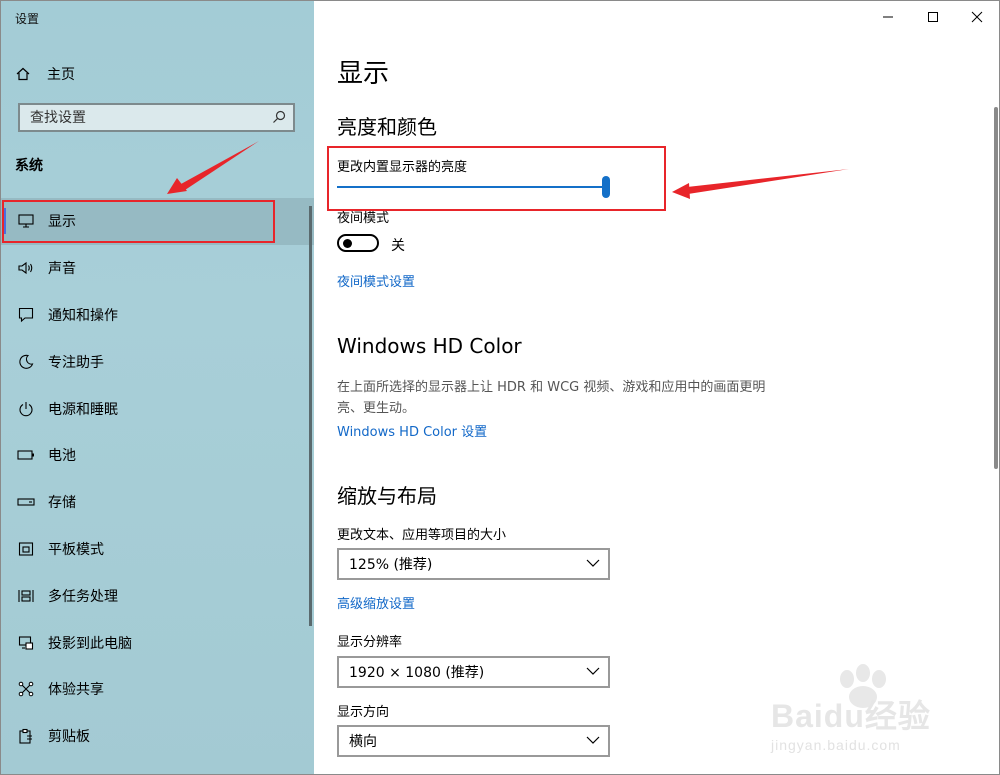  What do you see at coordinates (768, 181) in the screenshot?
I see `annotation-arrow-brightness` at bounding box center [768, 181].